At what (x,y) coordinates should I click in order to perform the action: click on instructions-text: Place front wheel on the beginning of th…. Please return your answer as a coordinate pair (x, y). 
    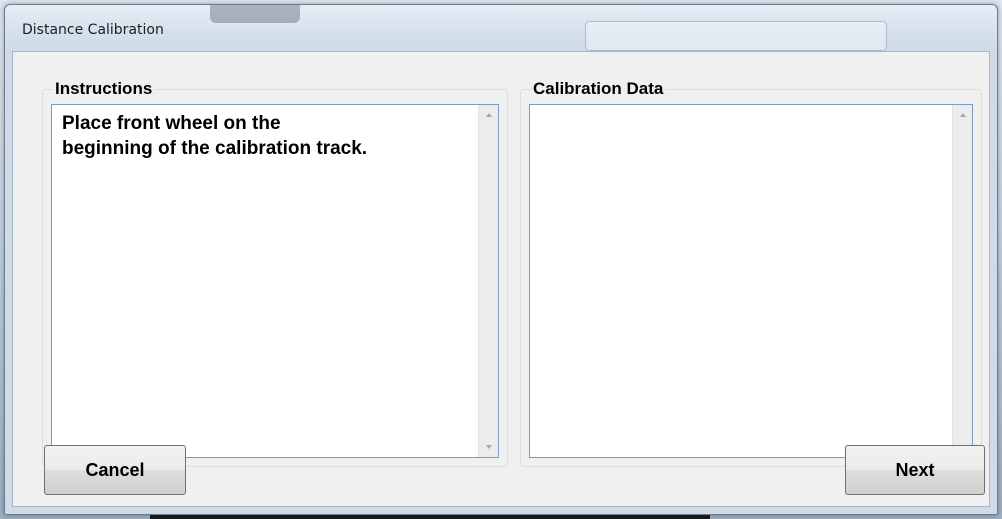
    Looking at the image, I should click on (215, 136).